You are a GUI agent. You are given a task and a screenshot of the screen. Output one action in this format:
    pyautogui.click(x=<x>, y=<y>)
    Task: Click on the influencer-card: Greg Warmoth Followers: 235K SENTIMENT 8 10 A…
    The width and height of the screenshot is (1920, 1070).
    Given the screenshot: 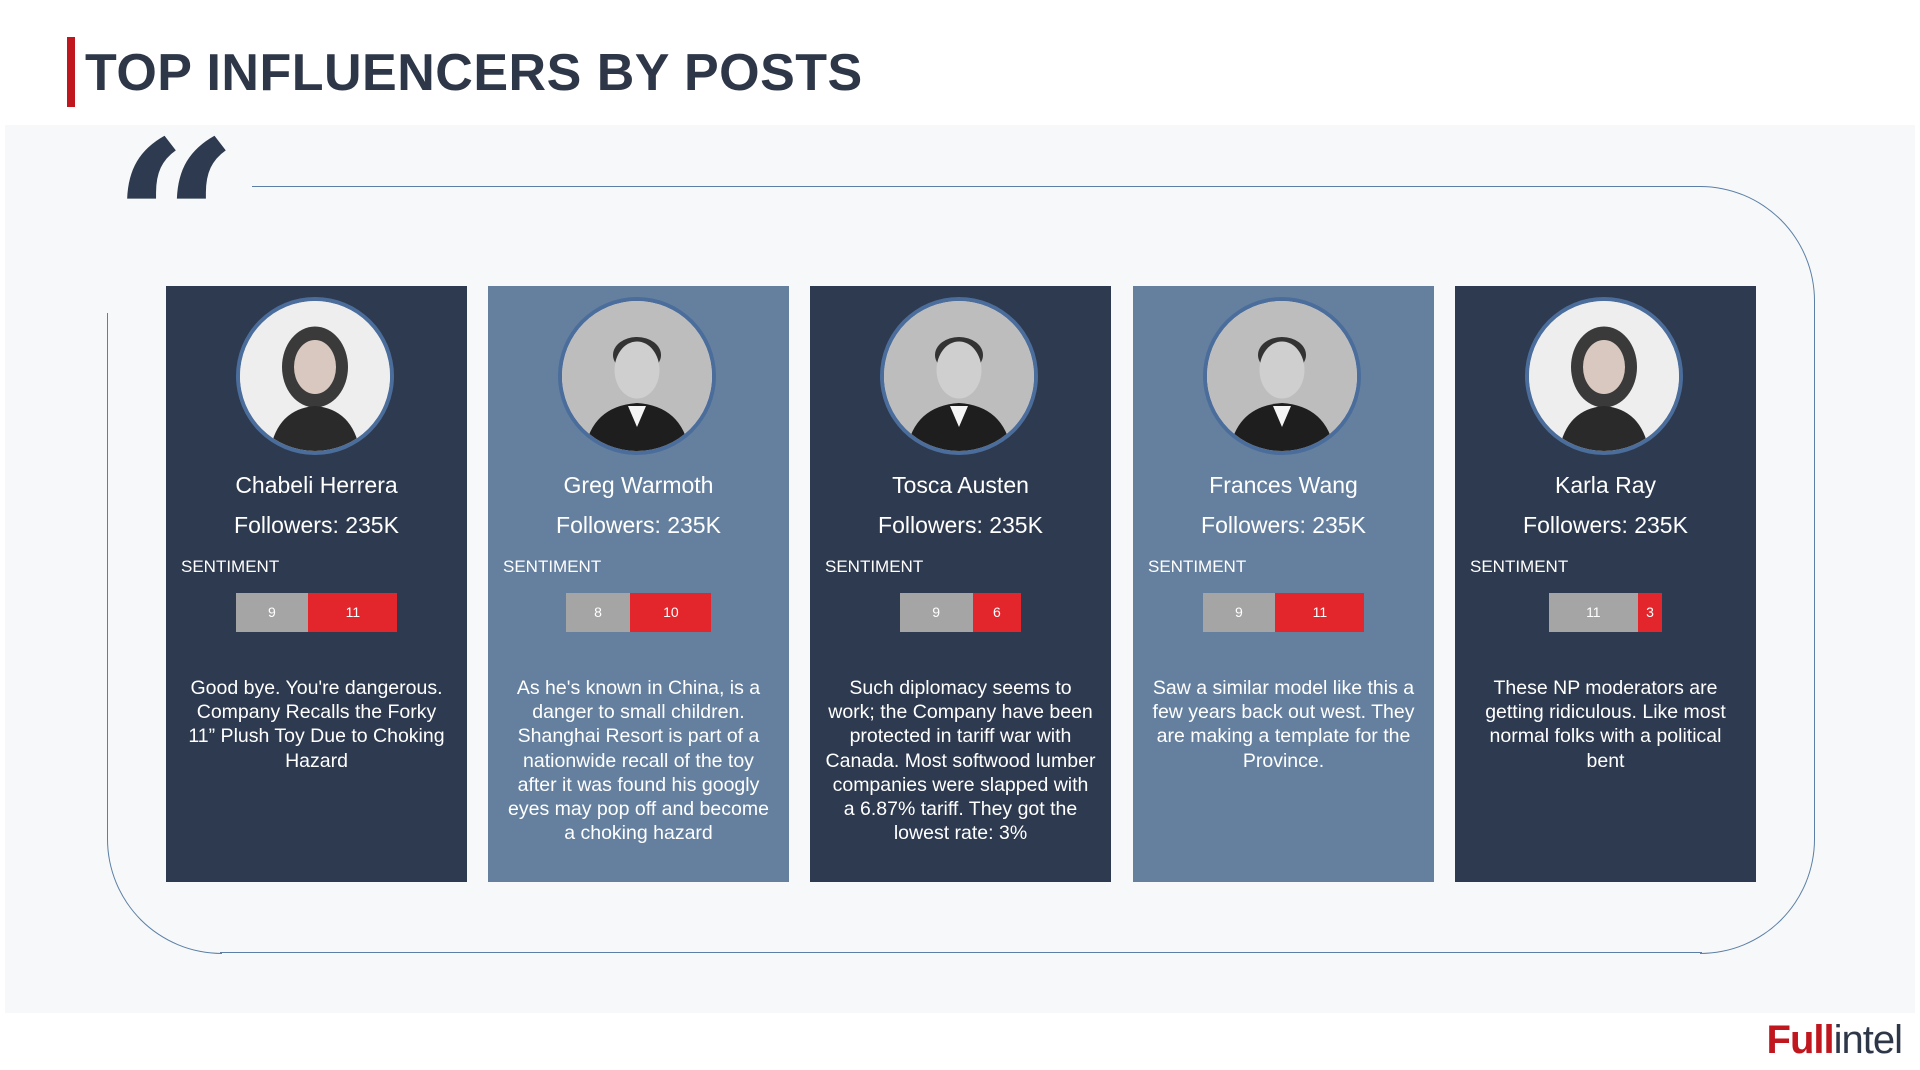 What is the action you would take?
    pyautogui.click(x=638, y=584)
    